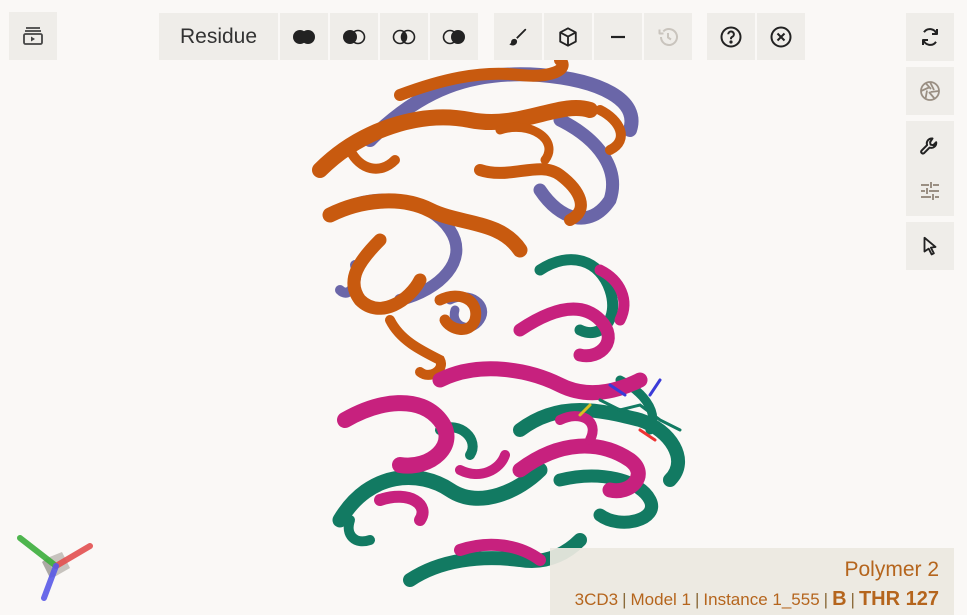 This screenshot has width=967, height=615. Describe the element at coordinates (596, 599) in the screenshot. I see `info-entry: 3CD3` at that location.